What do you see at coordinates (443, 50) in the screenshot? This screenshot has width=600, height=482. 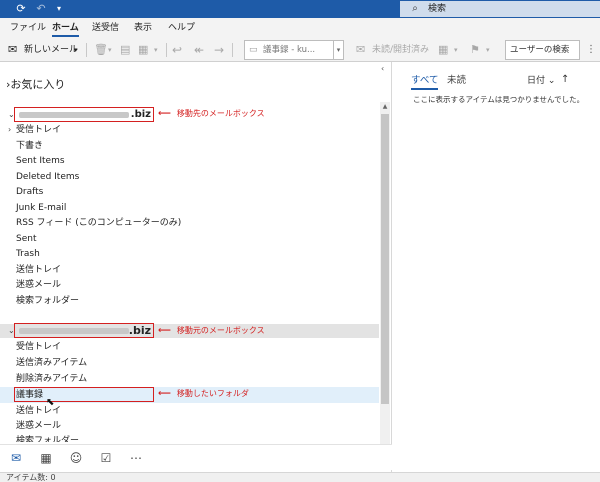 I see `categorize-icon: ▦` at bounding box center [443, 50].